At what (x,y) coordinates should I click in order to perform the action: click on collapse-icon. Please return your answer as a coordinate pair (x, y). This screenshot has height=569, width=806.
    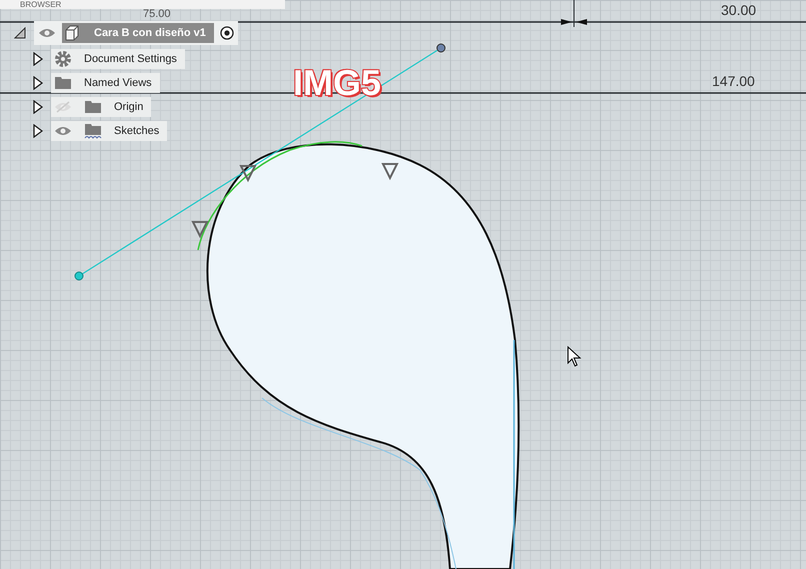
    Looking at the image, I should click on (20, 33).